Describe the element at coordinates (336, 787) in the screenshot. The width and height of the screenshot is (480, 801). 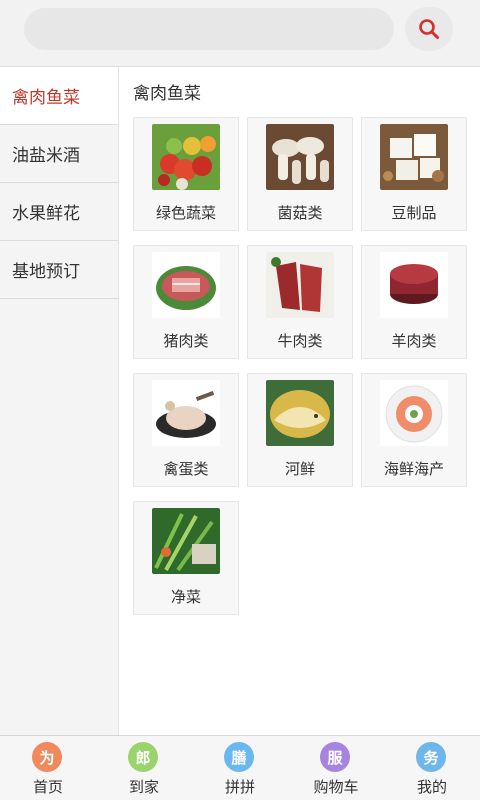
I see `nav-label: 购物车` at that location.